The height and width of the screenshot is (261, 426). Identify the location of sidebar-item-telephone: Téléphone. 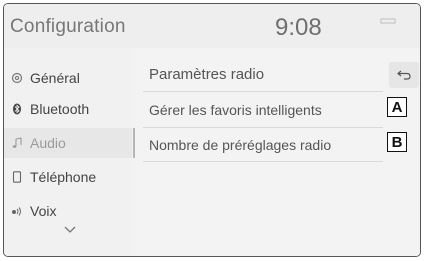
(68, 177).